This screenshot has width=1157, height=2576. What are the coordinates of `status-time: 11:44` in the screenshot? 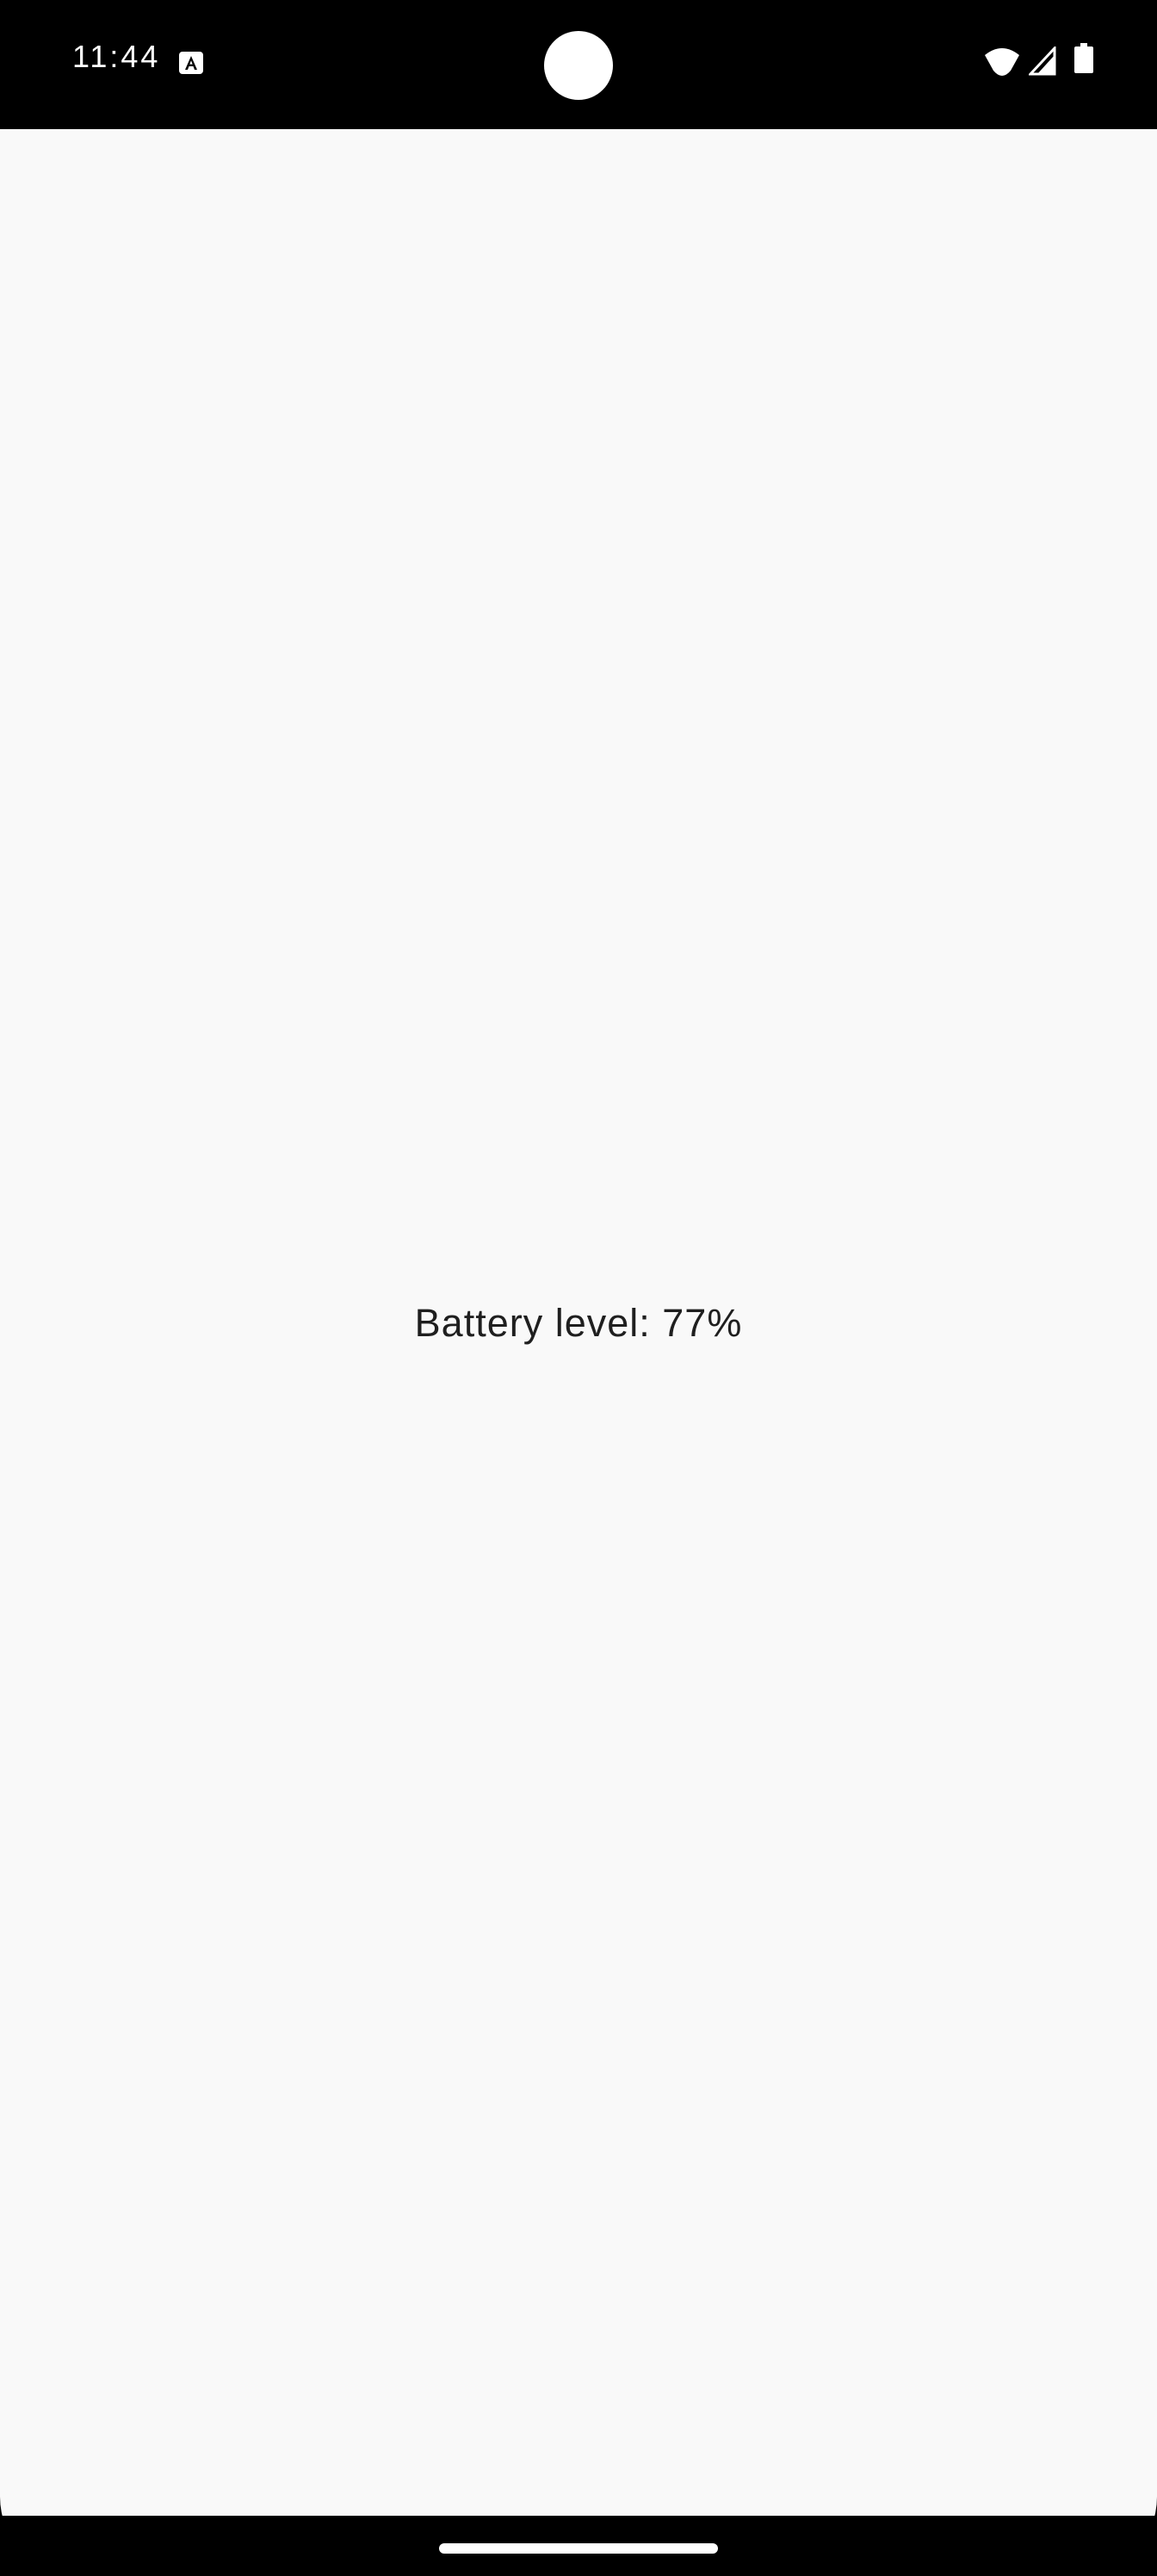 It's located at (117, 57).